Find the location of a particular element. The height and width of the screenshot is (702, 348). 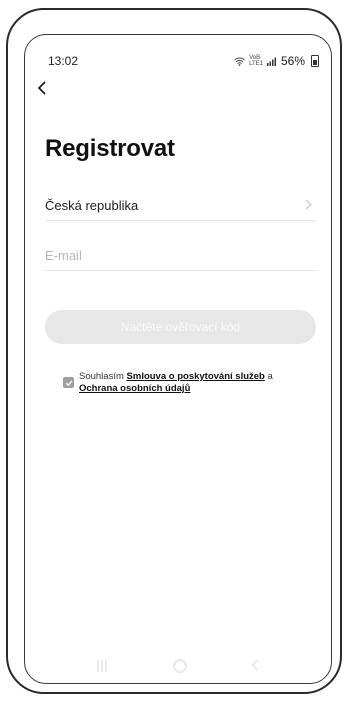

status-icons: VoB LTE1 56% is located at coordinates (276, 61).